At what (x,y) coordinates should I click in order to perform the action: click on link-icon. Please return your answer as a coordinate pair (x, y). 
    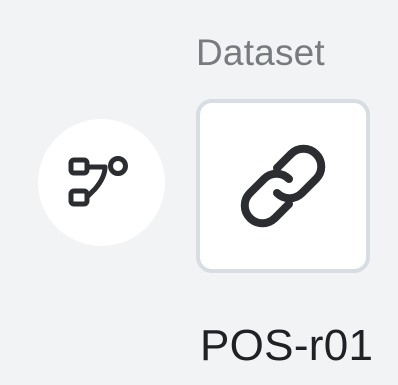
    Looking at the image, I should click on (283, 186).